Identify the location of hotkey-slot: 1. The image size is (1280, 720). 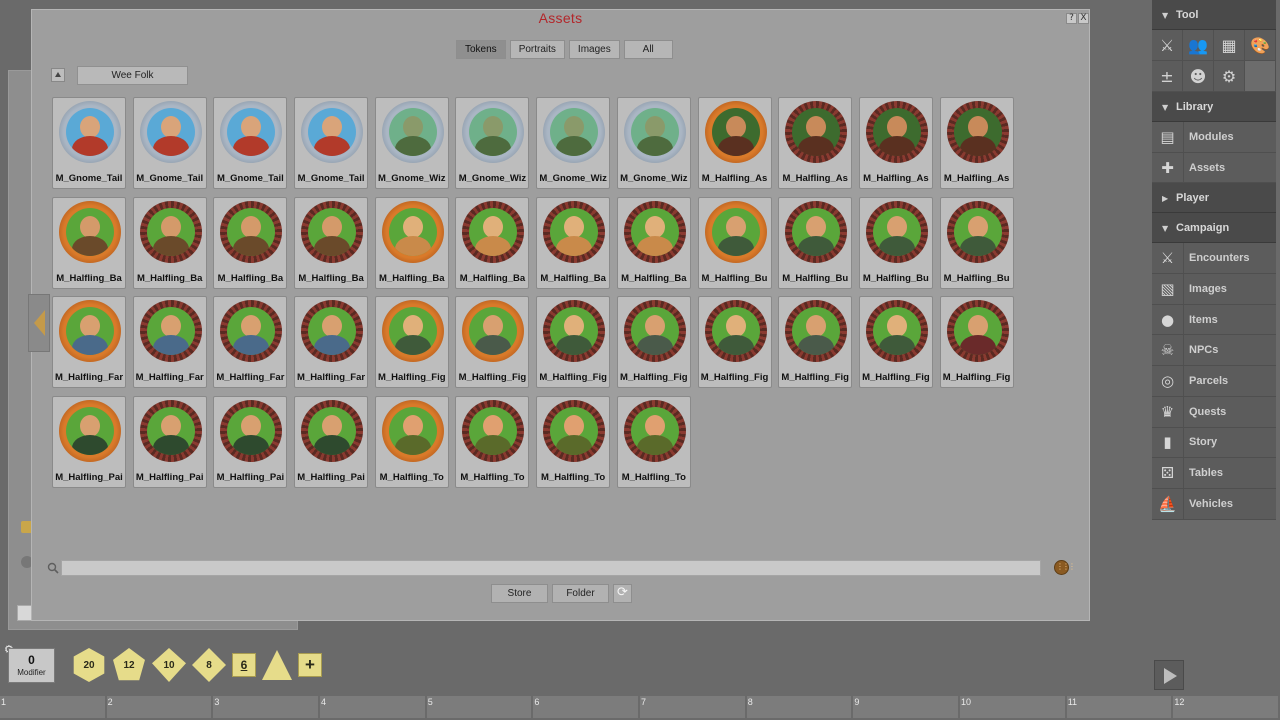
(53, 707).